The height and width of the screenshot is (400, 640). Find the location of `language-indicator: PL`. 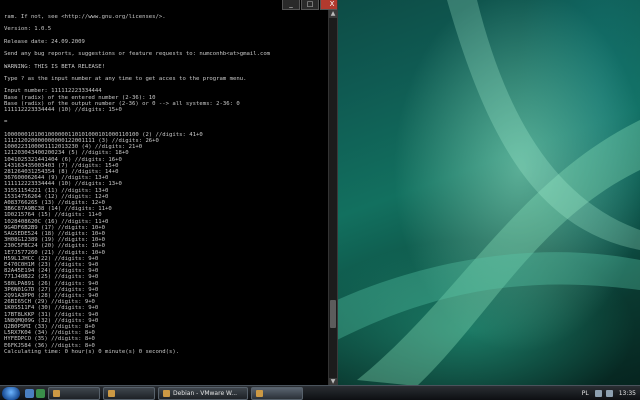

language-indicator: PL is located at coordinates (585, 393).